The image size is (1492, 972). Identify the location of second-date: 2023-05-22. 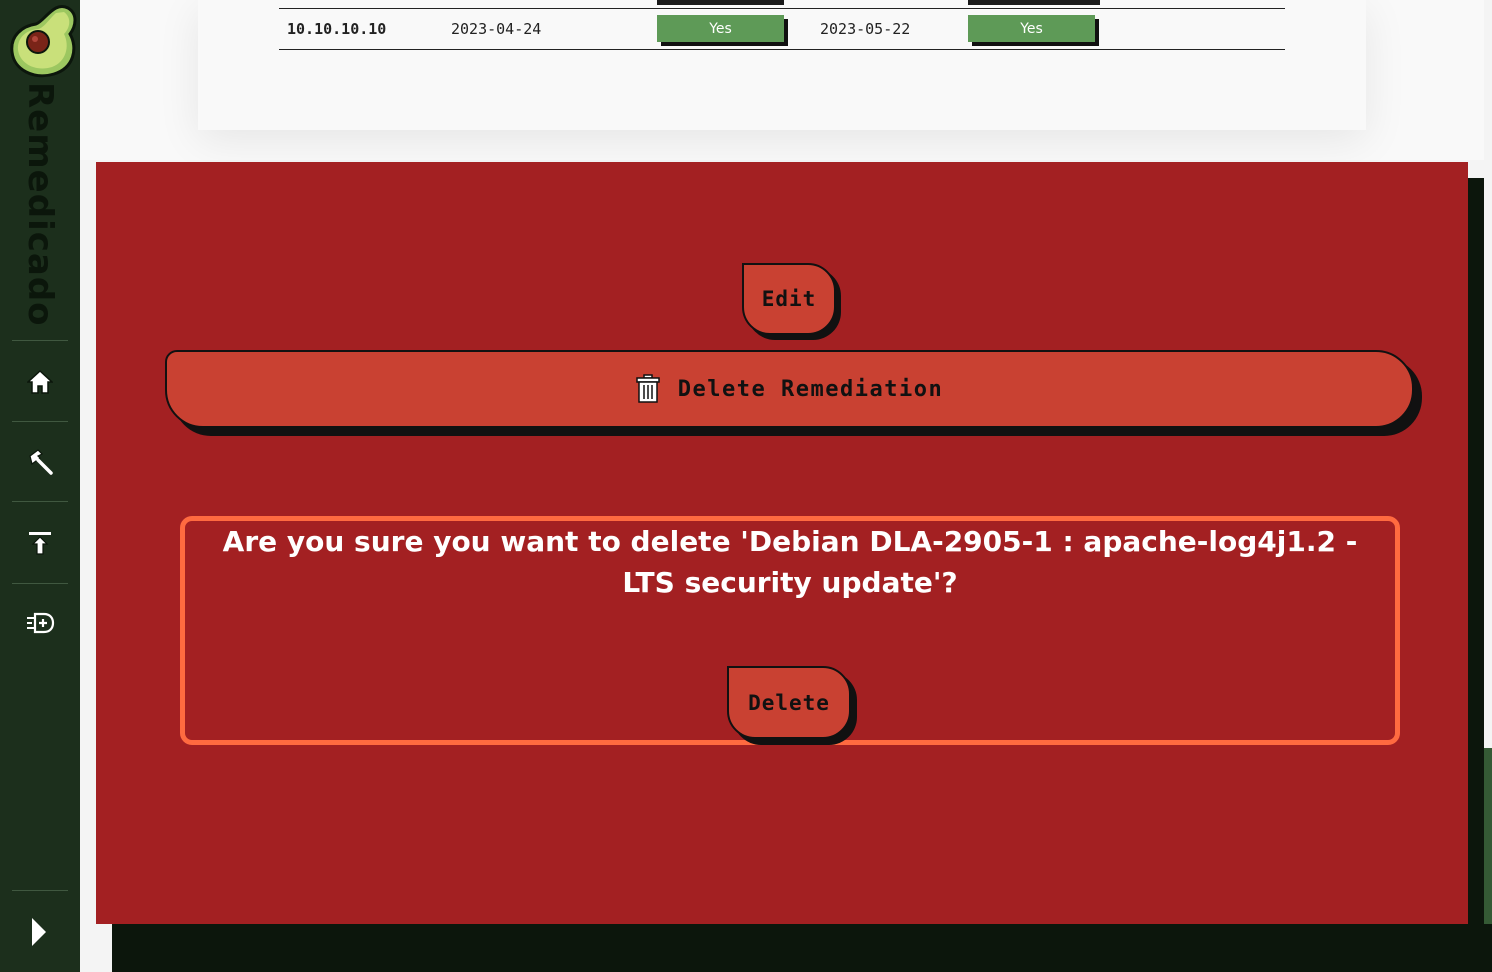
(865, 29).